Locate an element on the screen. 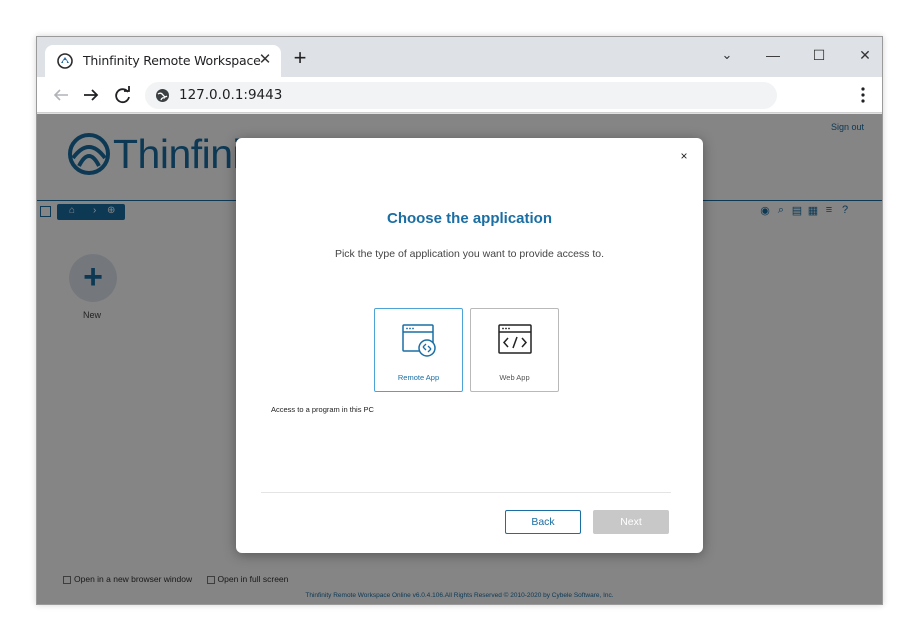 This screenshot has width=923, height=632. maximize-button: ☐ is located at coordinates (819, 55).